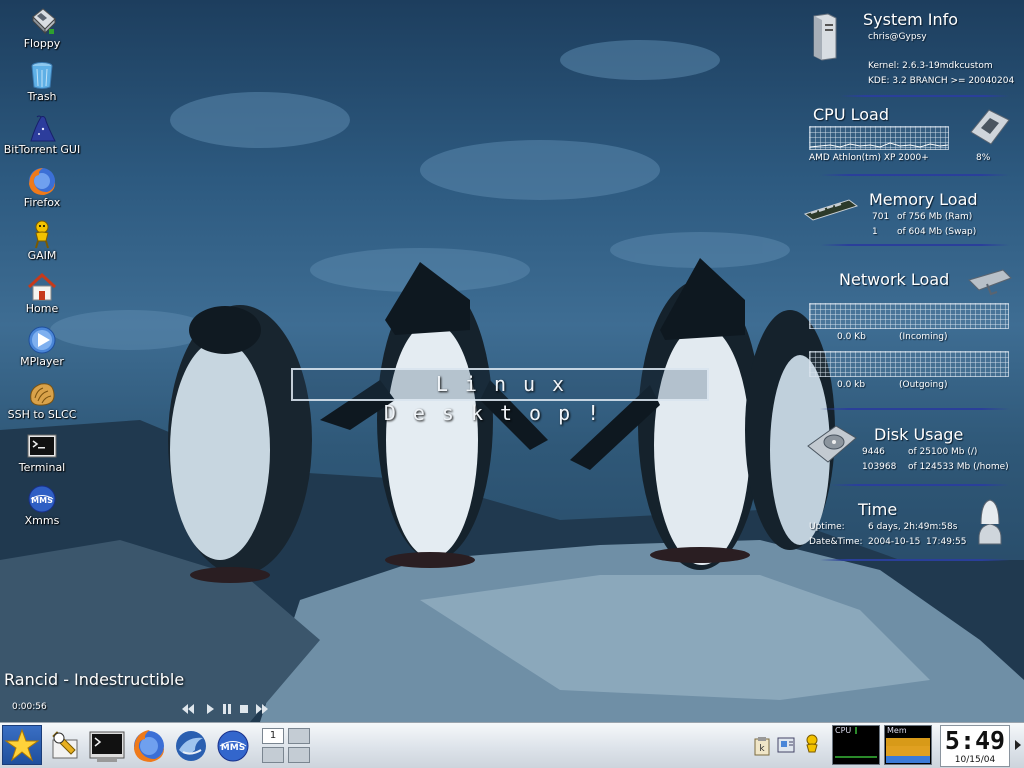 The height and width of the screenshot is (768, 1024). Describe the element at coordinates (958, 467) in the screenshot. I see `disk-home-total: of 124533 Mb (/home)` at that location.